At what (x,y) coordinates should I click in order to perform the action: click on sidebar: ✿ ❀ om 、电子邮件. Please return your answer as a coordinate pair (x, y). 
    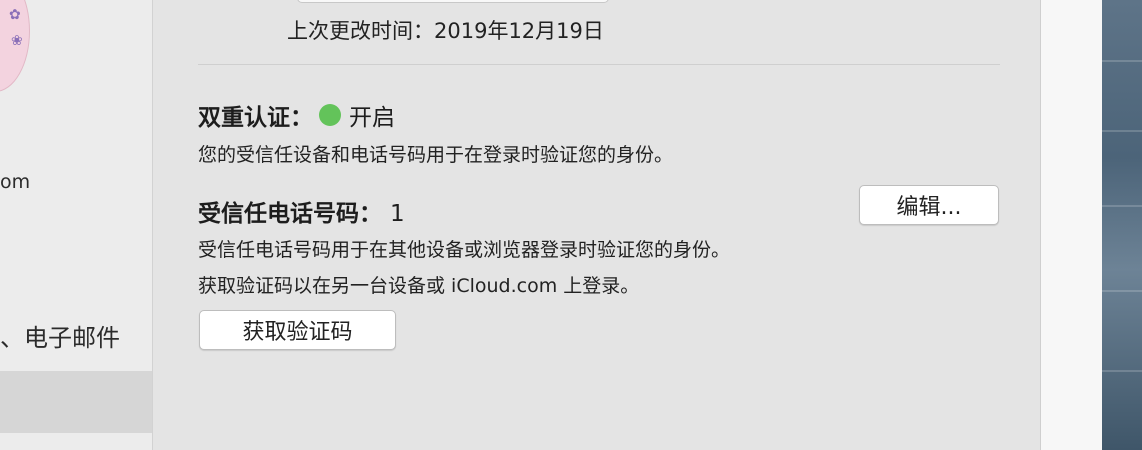
    Looking at the image, I should click on (76, 225).